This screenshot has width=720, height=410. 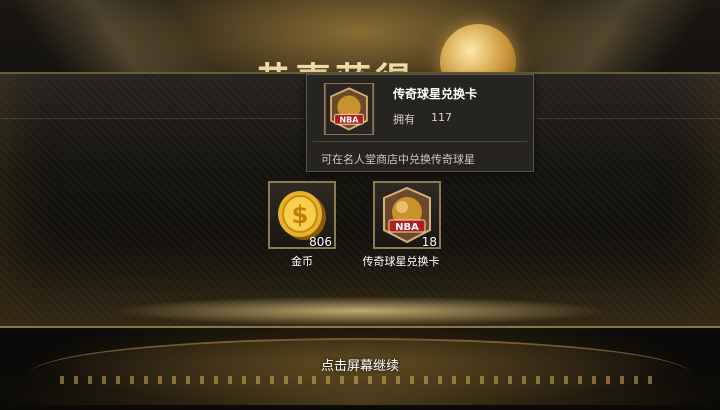 What do you see at coordinates (401, 261) in the screenshot?
I see `reward-label: 传奇球星兑换卡` at bounding box center [401, 261].